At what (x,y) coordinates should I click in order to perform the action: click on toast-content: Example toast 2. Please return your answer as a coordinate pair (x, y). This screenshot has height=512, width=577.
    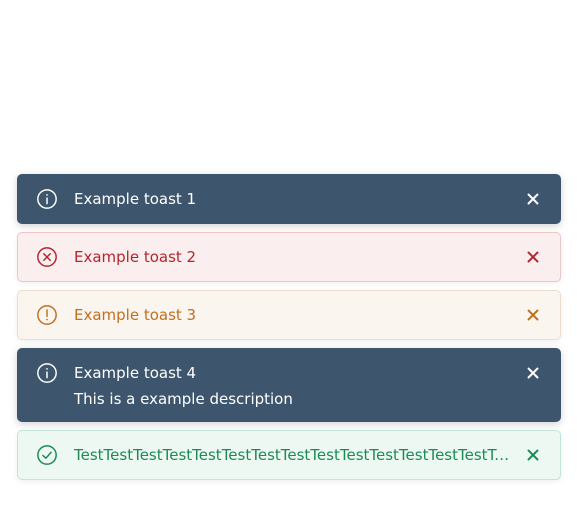
    Looking at the image, I should click on (293, 257).